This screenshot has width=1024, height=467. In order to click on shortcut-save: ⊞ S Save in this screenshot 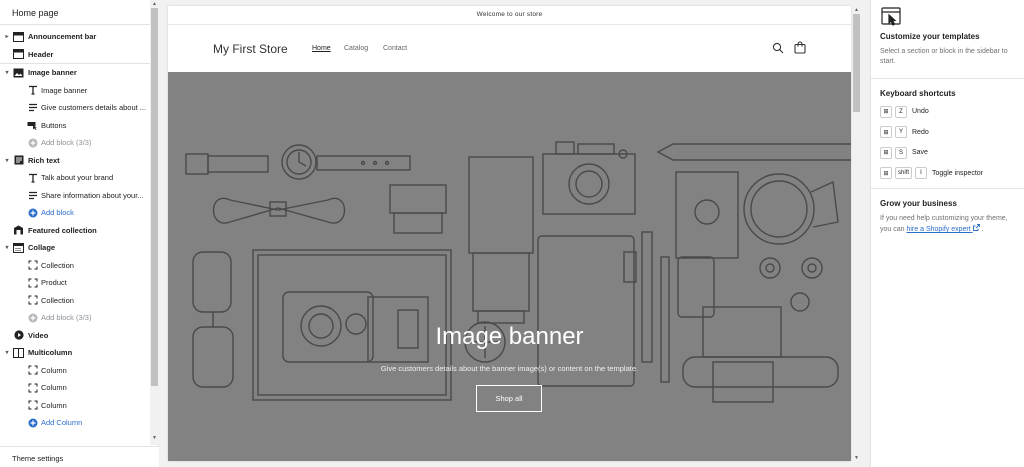, I will do `click(904, 152)`.